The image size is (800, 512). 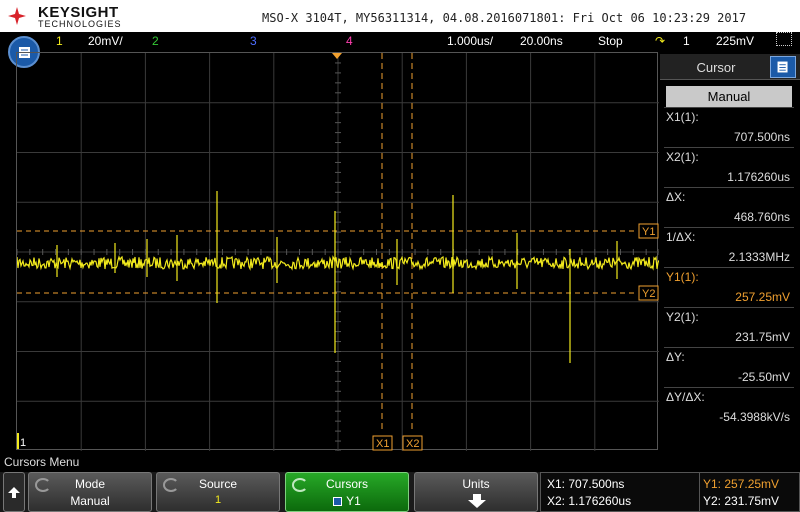 I want to click on list-icon, so click(x=782, y=67).